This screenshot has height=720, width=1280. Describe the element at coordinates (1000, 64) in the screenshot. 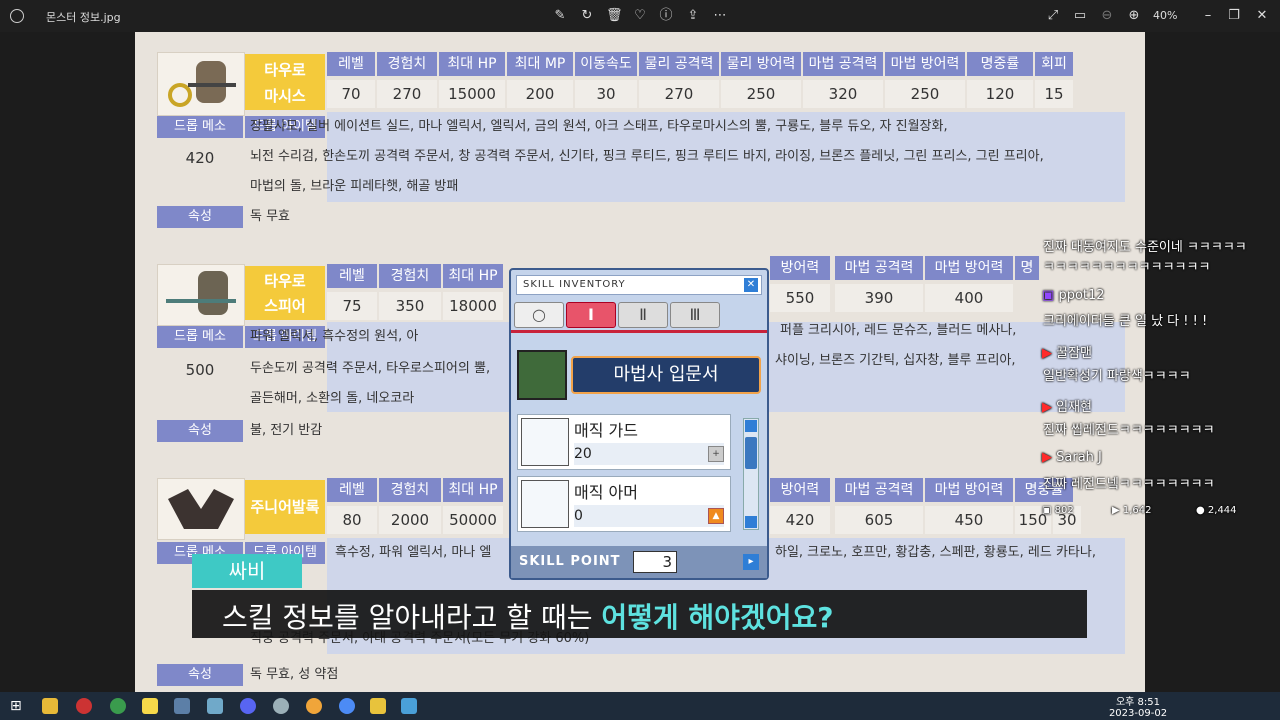

I see `monster1-header: 명중률` at that location.